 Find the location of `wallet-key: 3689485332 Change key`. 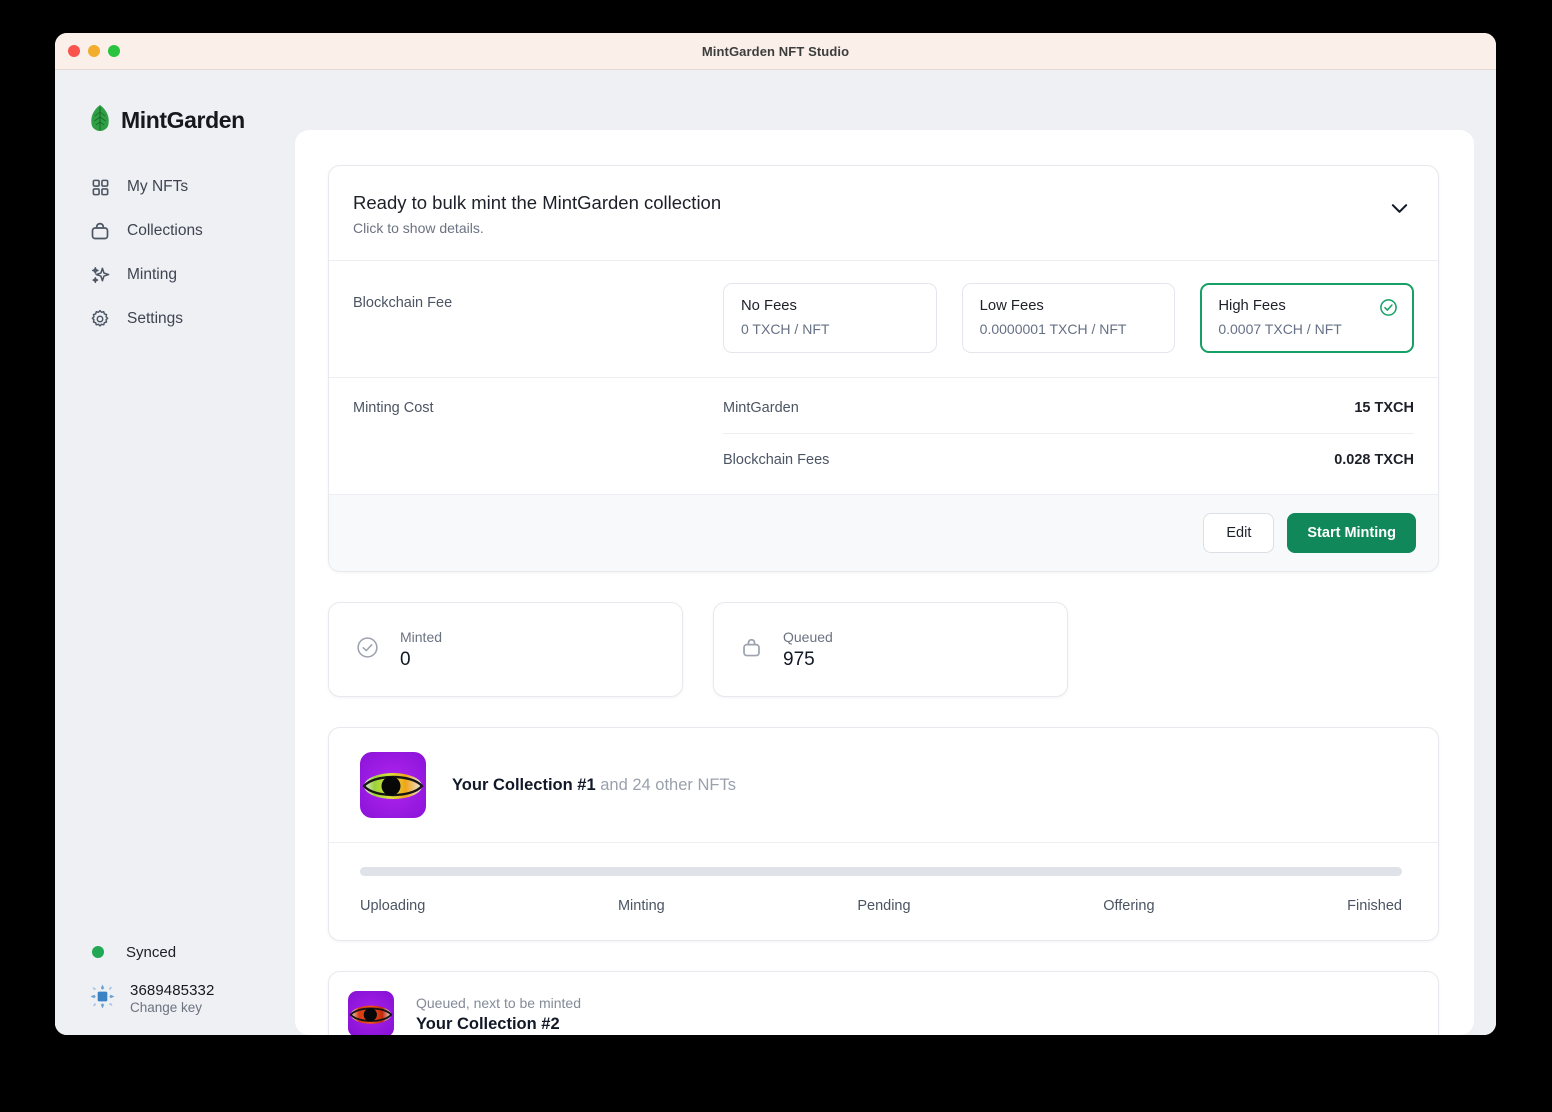

wallet-key: 3689485332 Change key is located at coordinates (192, 998).